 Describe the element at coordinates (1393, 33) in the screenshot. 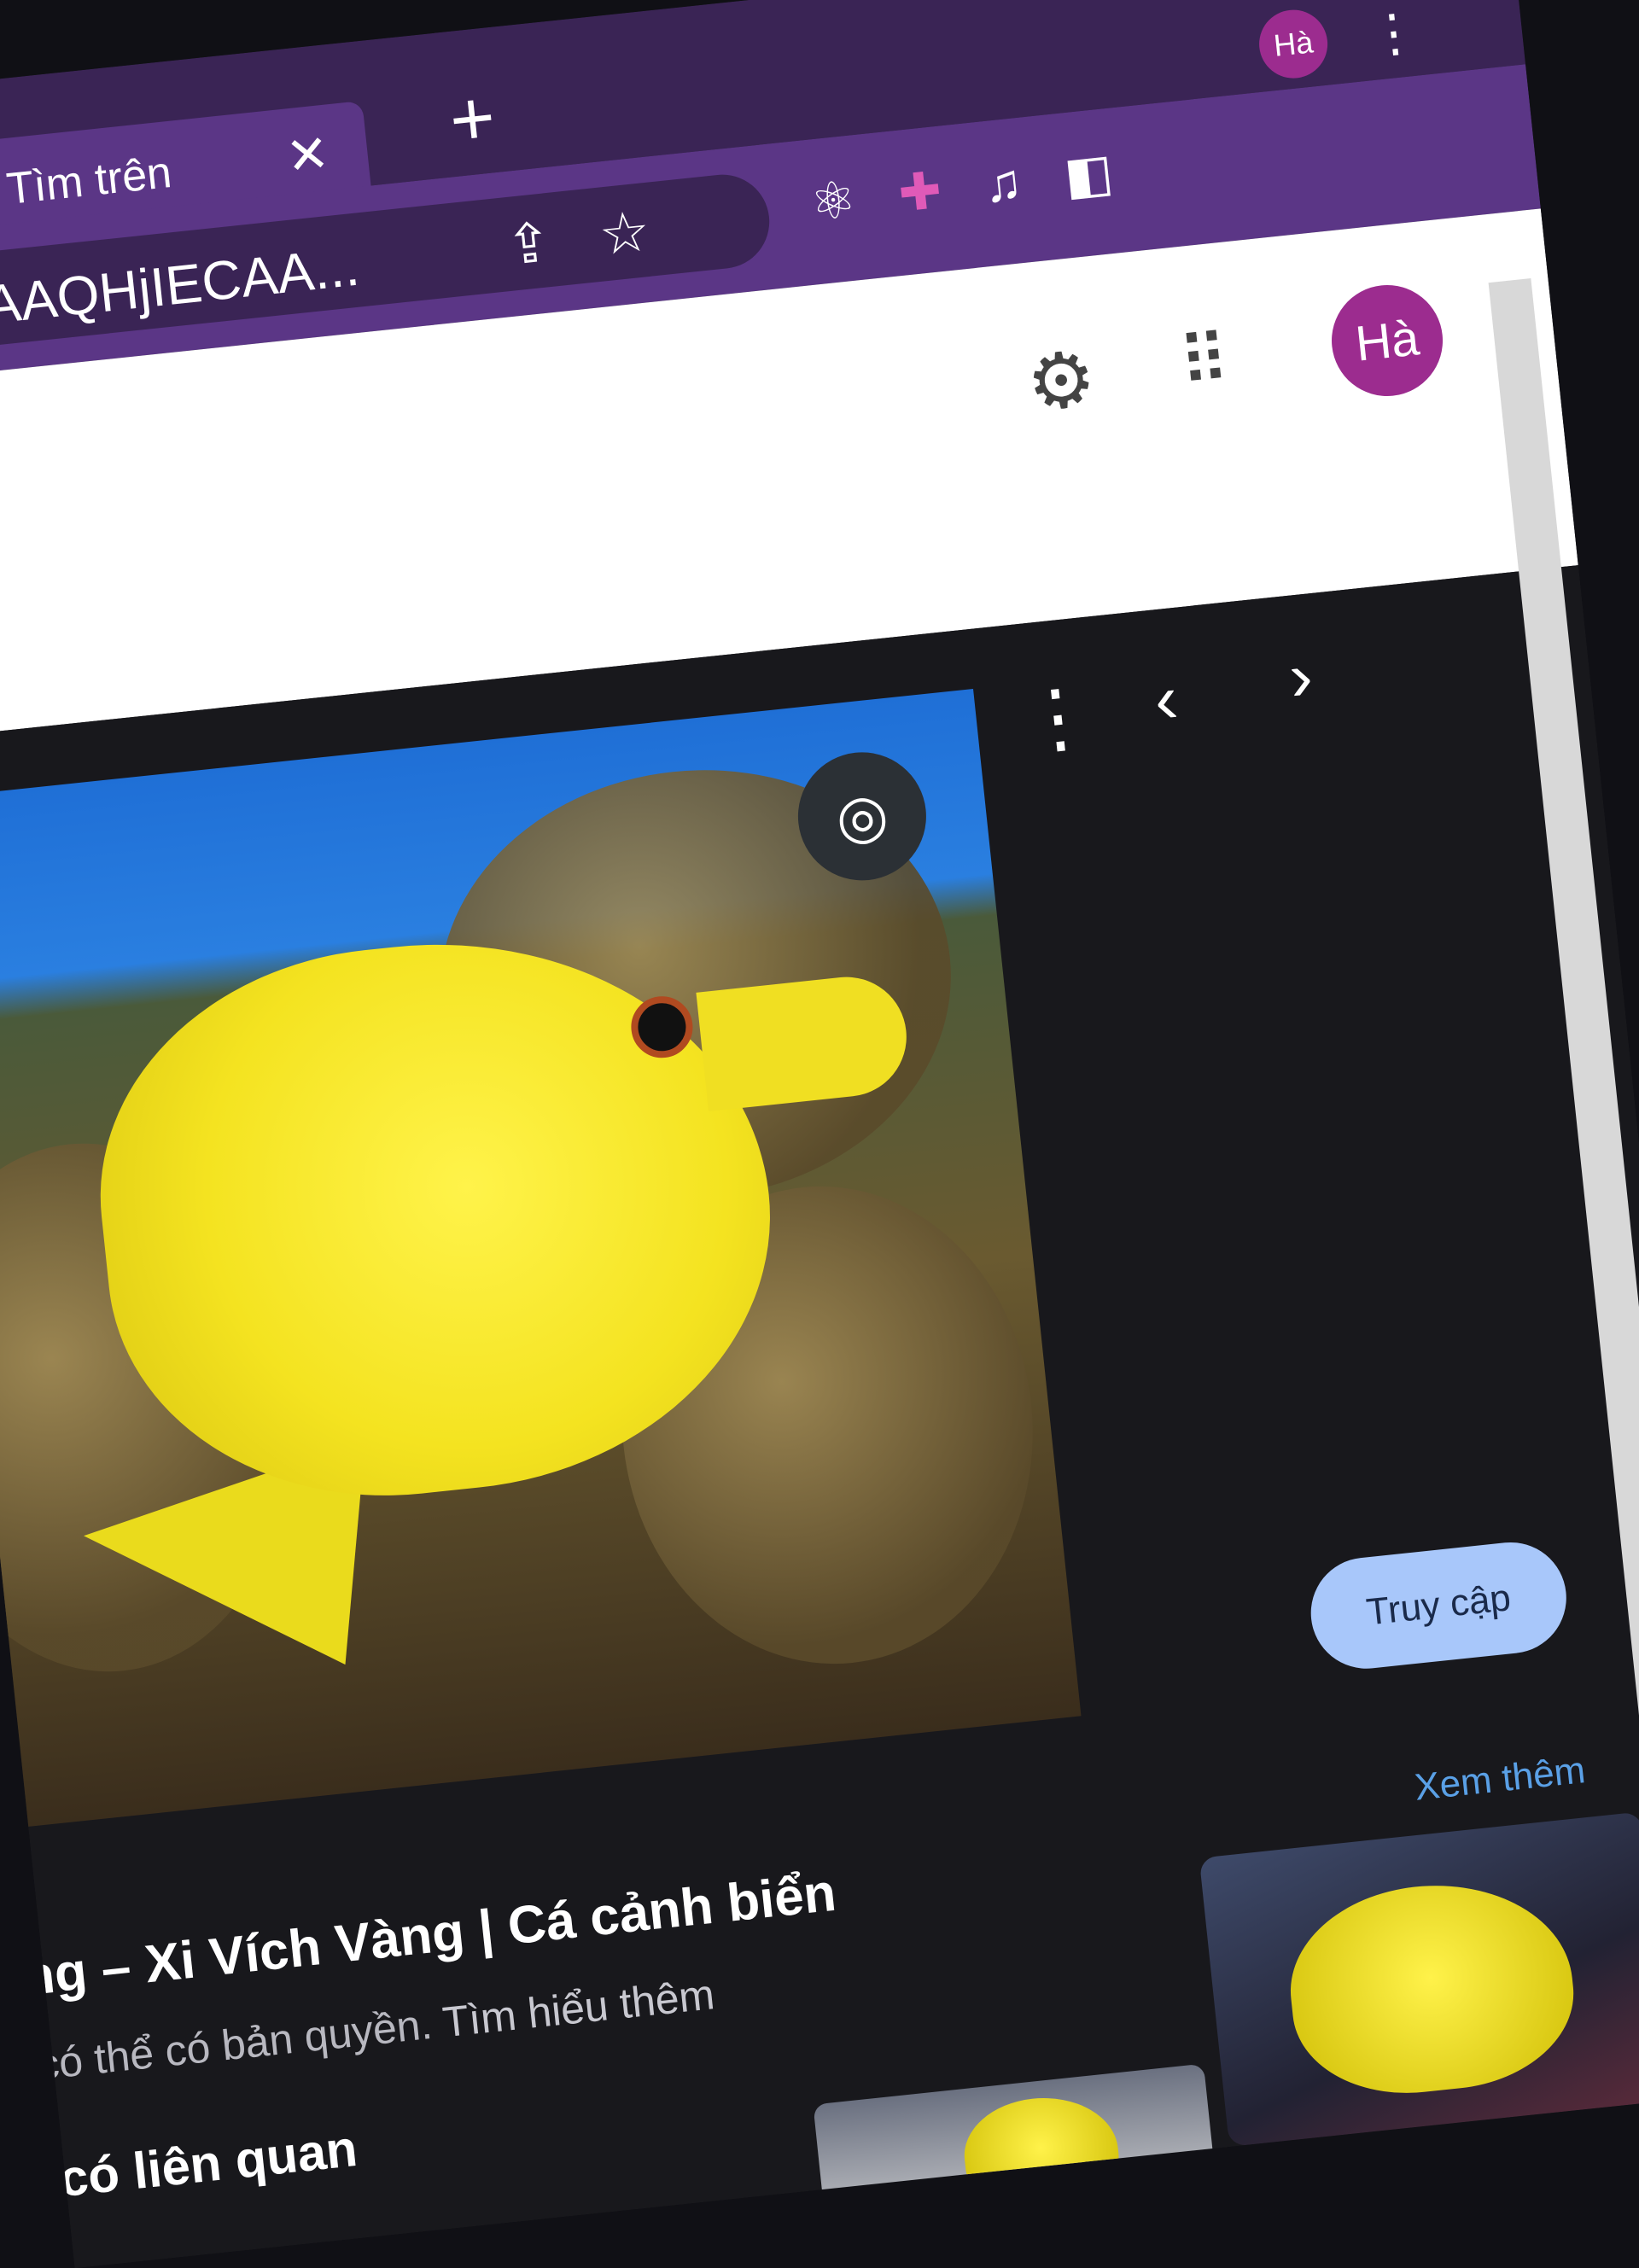

I see `browser-menu-icon: ⋮` at that location.